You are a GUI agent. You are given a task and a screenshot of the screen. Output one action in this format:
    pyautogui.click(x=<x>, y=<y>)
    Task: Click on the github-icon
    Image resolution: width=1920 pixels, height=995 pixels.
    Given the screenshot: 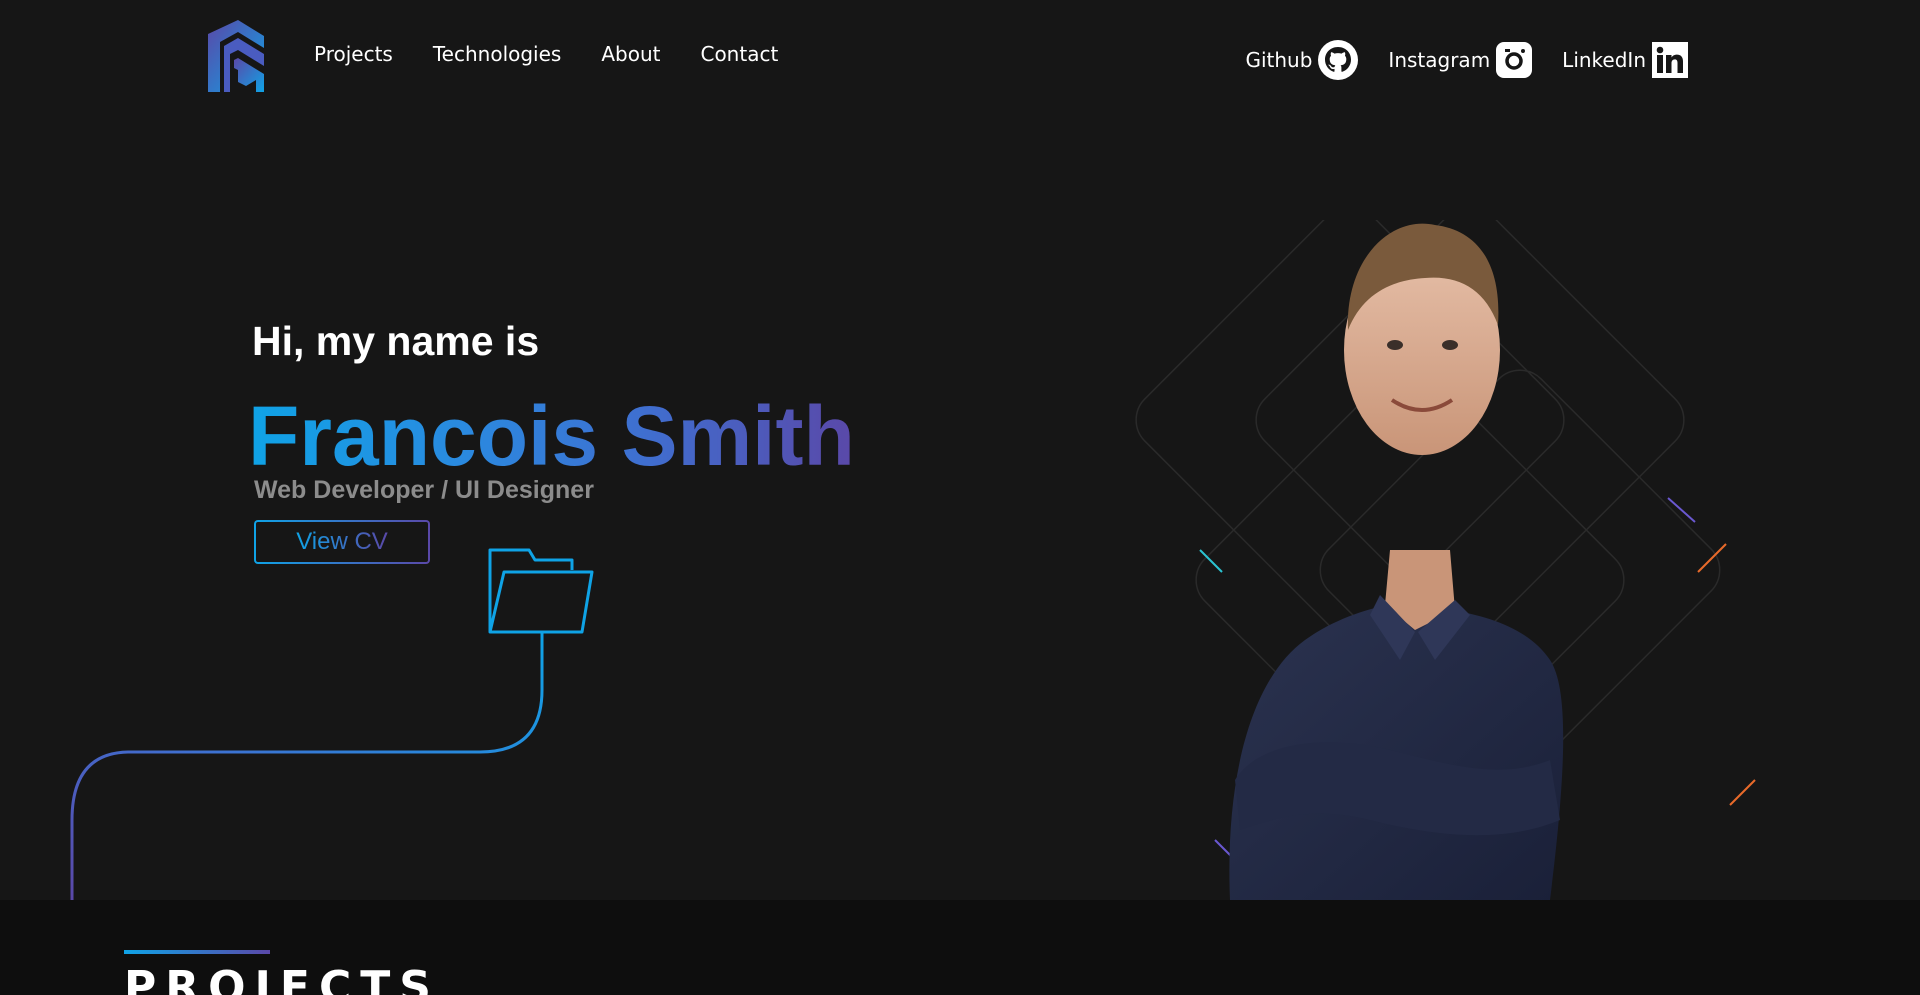 What is the action you would take?
    pyautogui.click(x=1338, y=60)
    